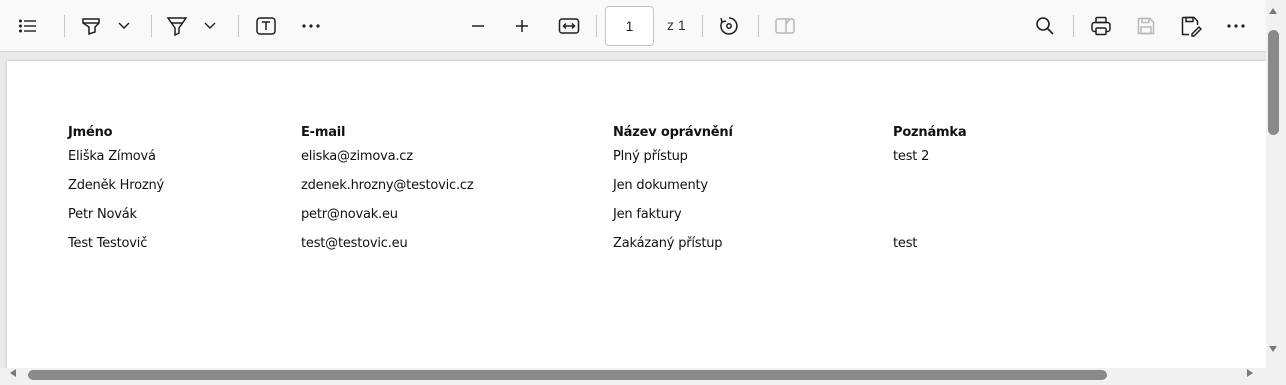 The width and height of the screenshot is (1286, 385). I want to click on highlight-icon, so click(91, 26).